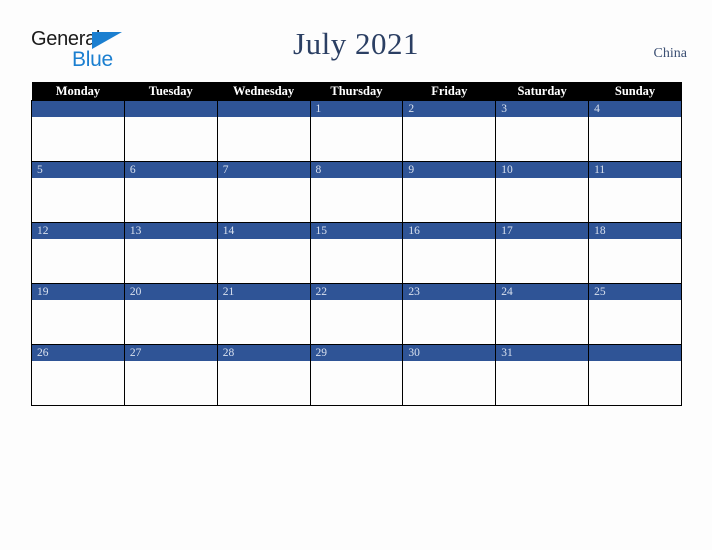 Image resolution: width=712 pixels, height=550 pixels. I want to click on calendar-day-cell: 23, so click(449, 314).